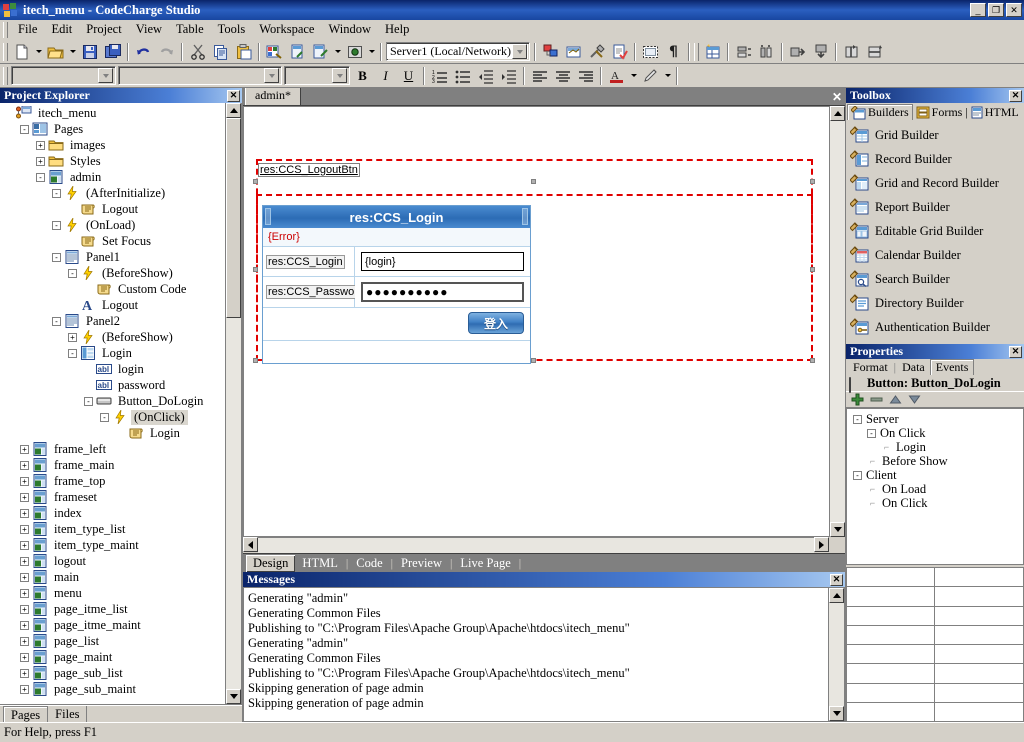 The height and width of the screenshot is (742, 1024). Describe the element at coordinates (271, 563) in the screenshot. I see `tab-design: Design` at that location.